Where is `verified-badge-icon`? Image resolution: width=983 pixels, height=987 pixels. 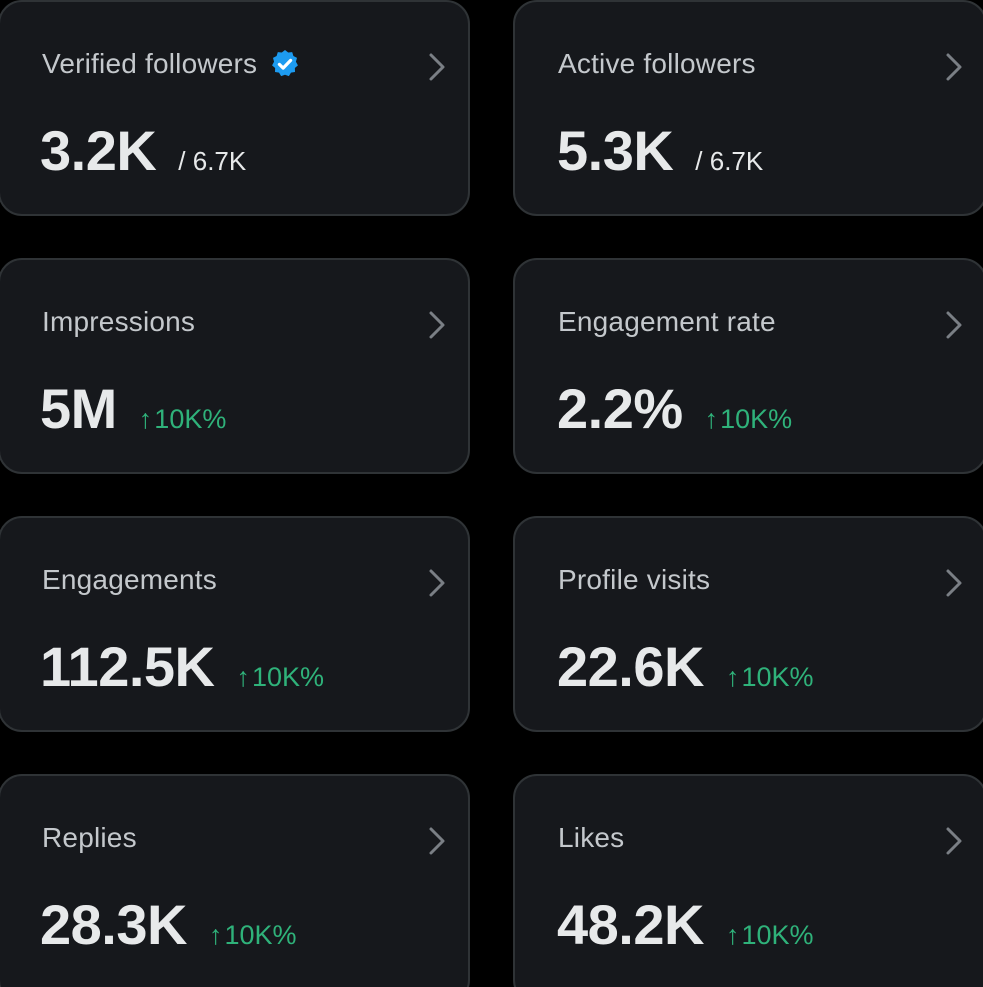
verified-badge-icon is located at coordinates (285, 63).